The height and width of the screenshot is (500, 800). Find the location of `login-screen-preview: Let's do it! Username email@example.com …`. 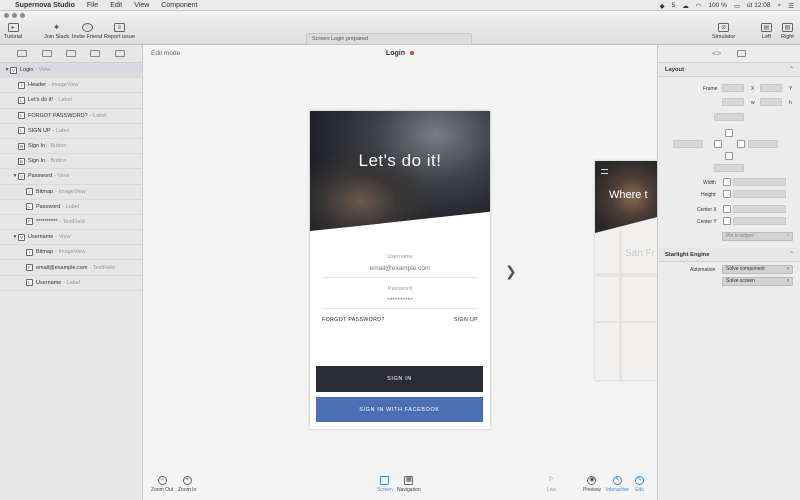

login-screen-preview: Let's do it! Username email@example.com … is located at coordinates (400, 270).